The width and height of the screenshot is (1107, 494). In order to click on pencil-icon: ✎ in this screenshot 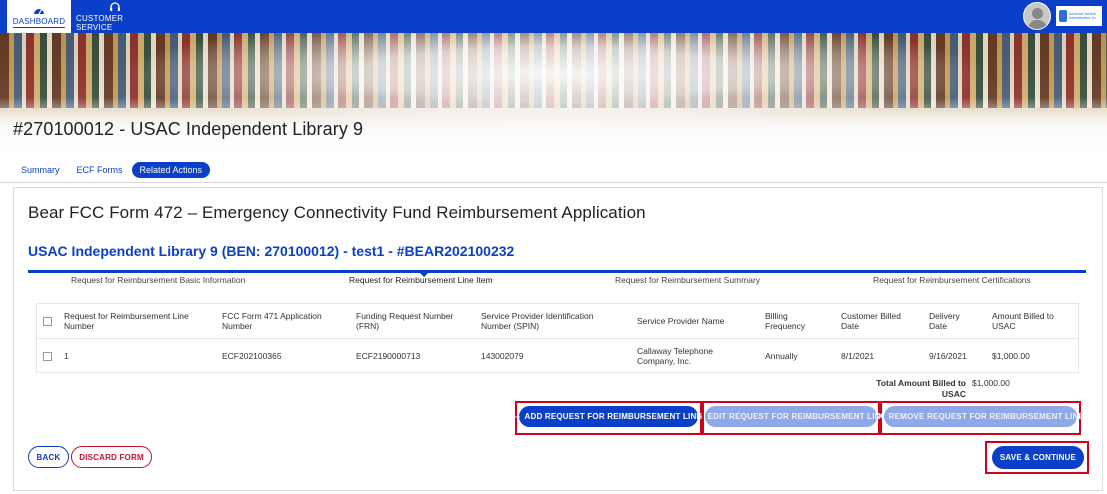, I will do `click(699, 416)`.